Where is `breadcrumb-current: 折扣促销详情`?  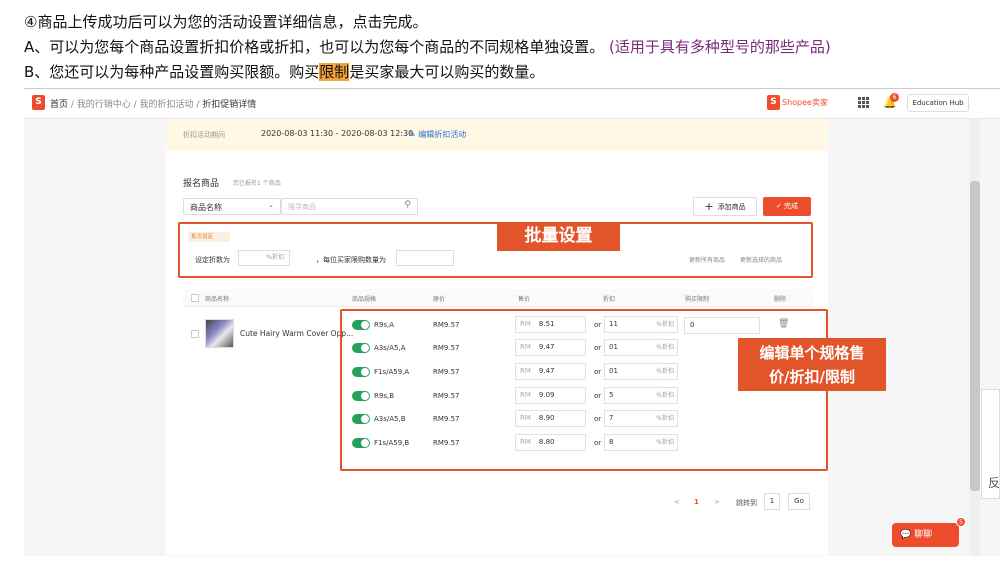
breadcrumb-current: 折扣促销详情 is located at coordinates (229, 105).